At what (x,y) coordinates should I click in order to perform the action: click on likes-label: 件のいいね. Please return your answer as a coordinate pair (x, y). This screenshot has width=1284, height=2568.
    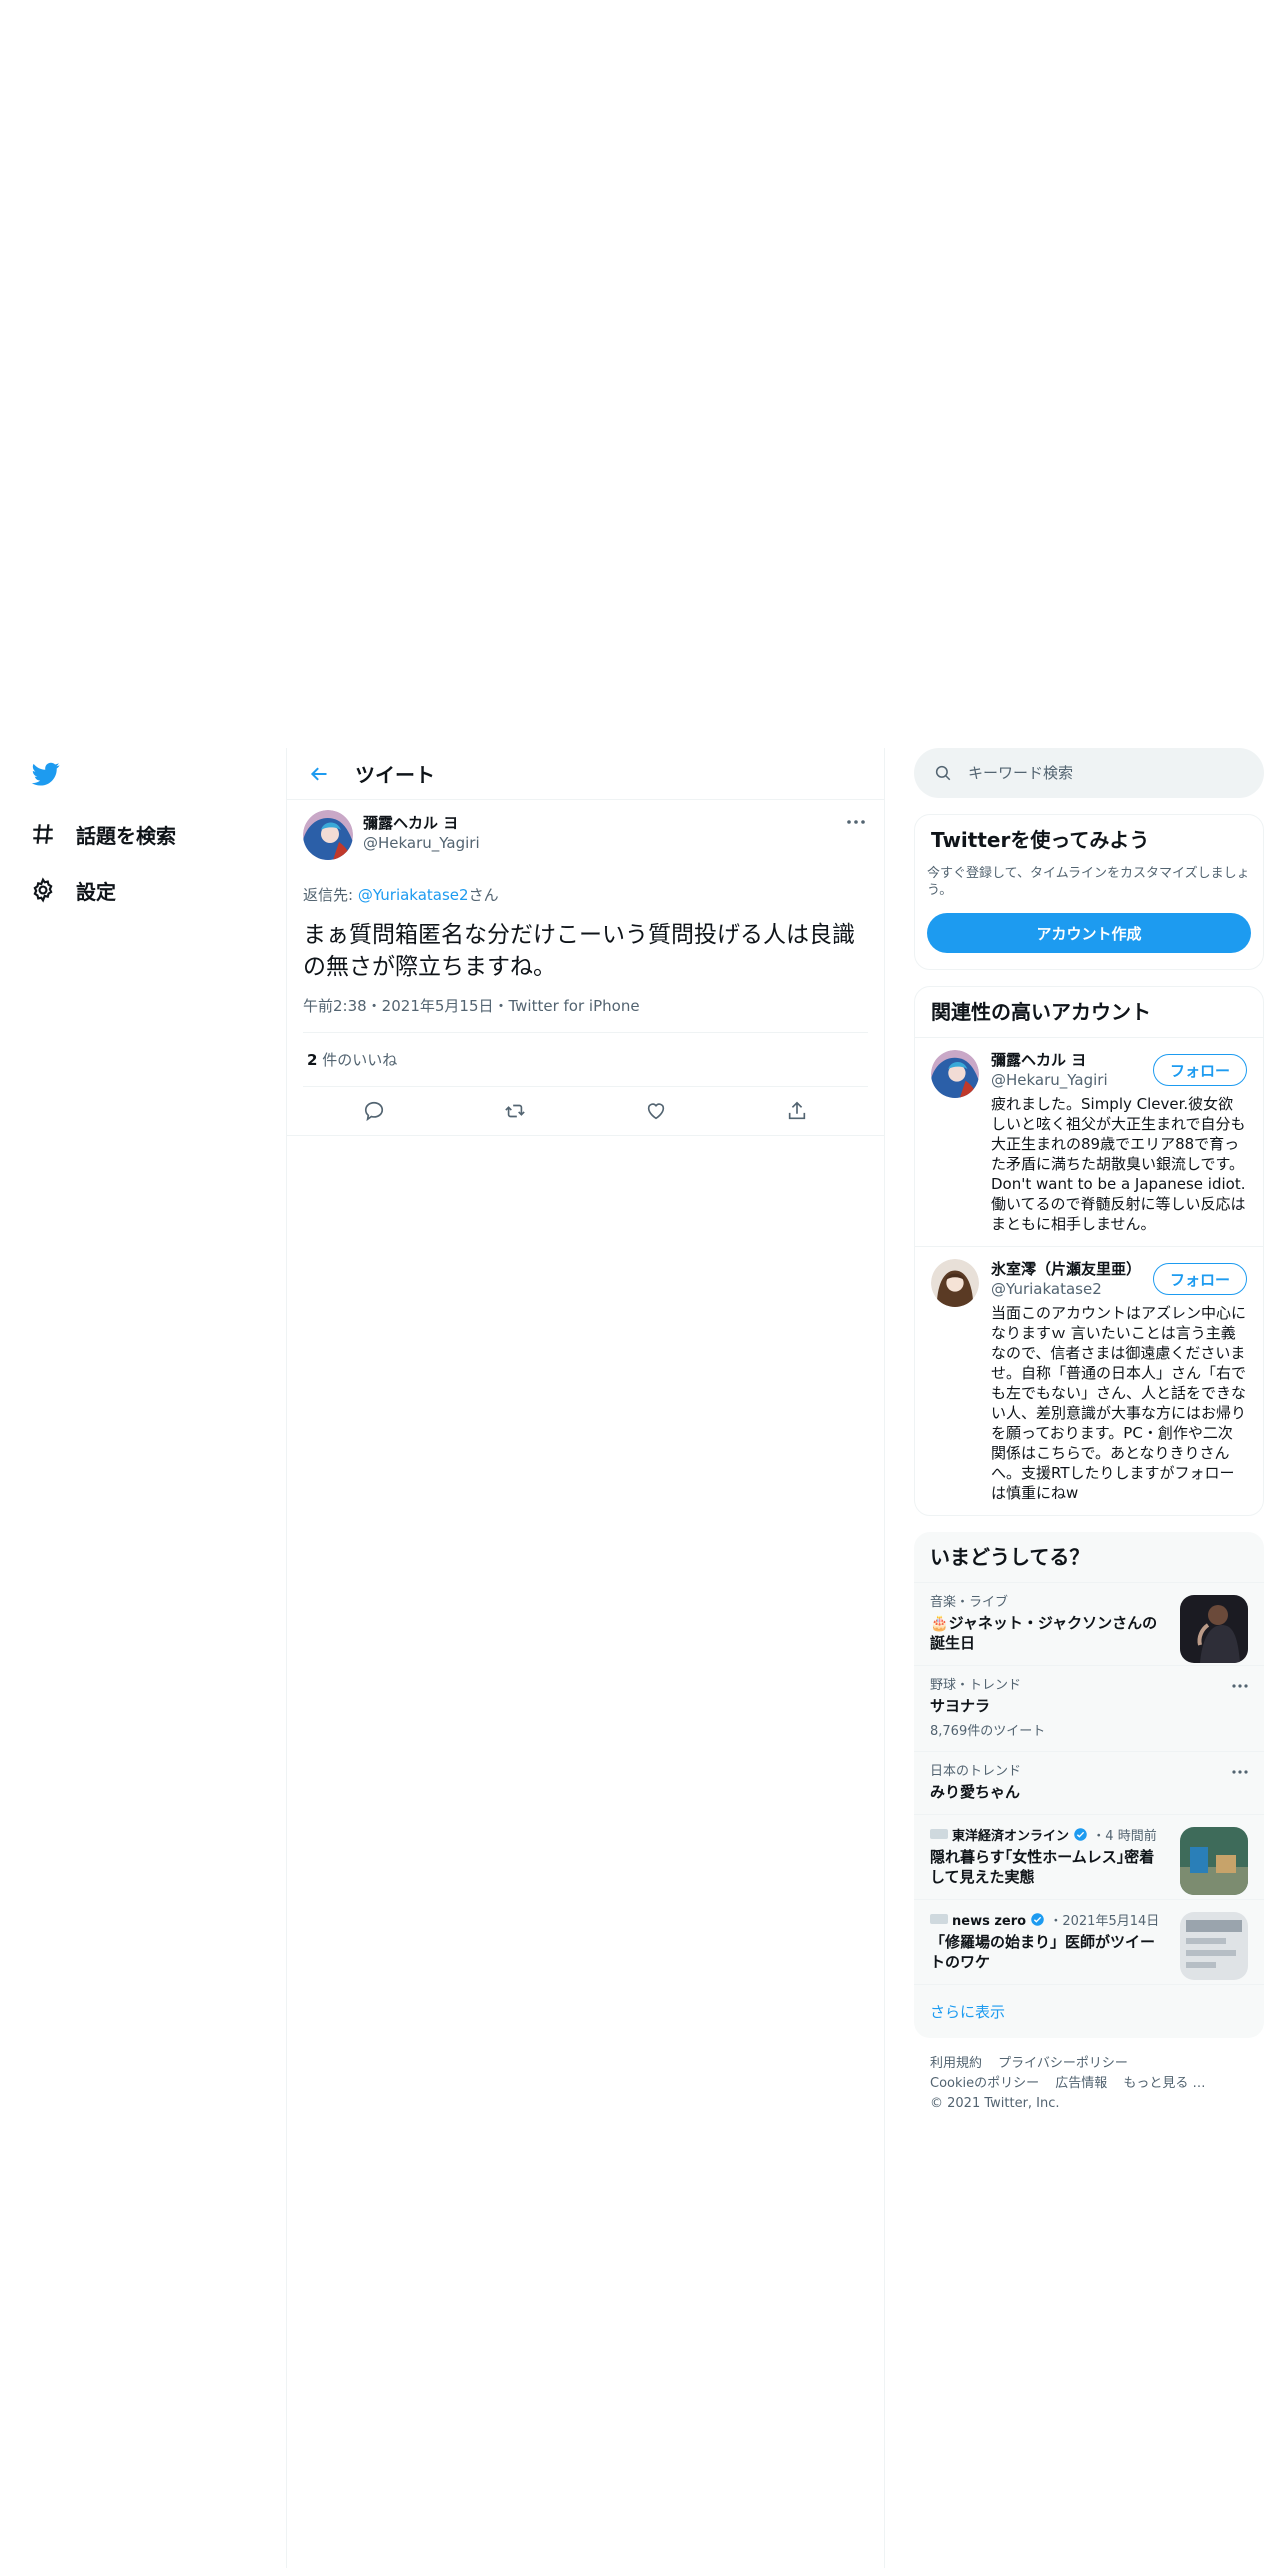
    Looking at the image, I should click on (357, 1060).